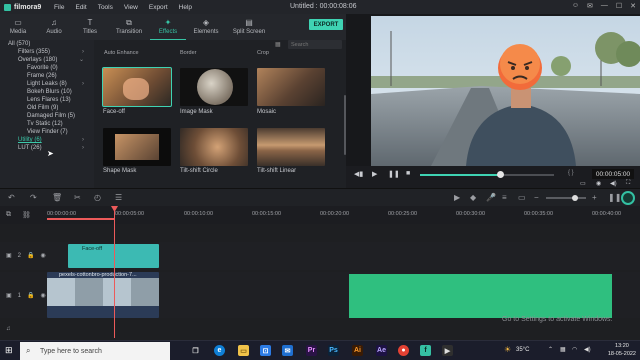 This screenshot has width=640, height=360. I want to click on illustrator-icon: Ai, so click(357, 350).